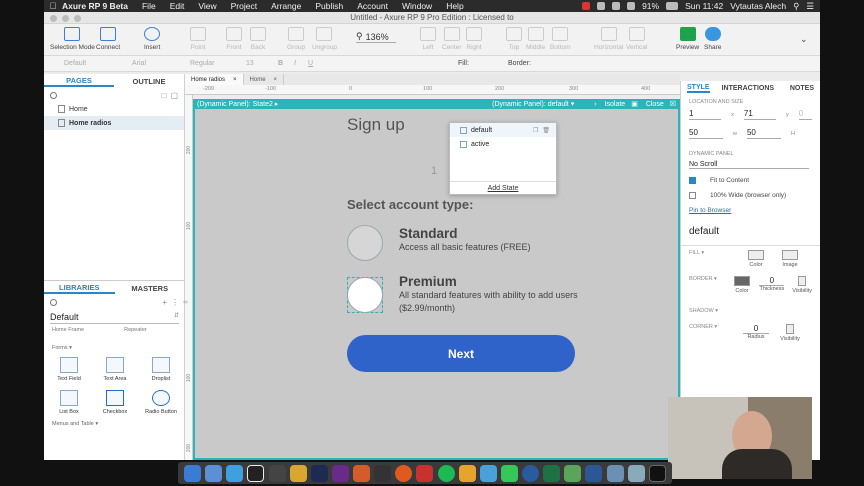  I want to click on shield-icon, so click(616, 6).